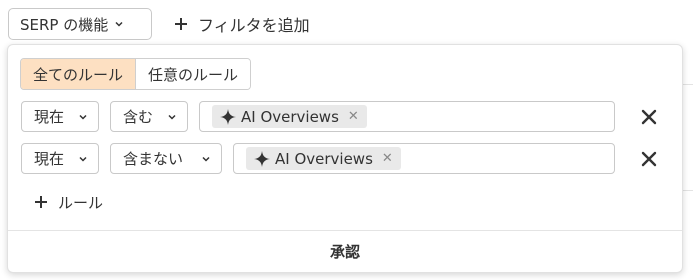  What do you see at coordinates (153, 159) in the screenshot?
I see `rule-operator-value: 含まない` at bounding box center [153, 159].